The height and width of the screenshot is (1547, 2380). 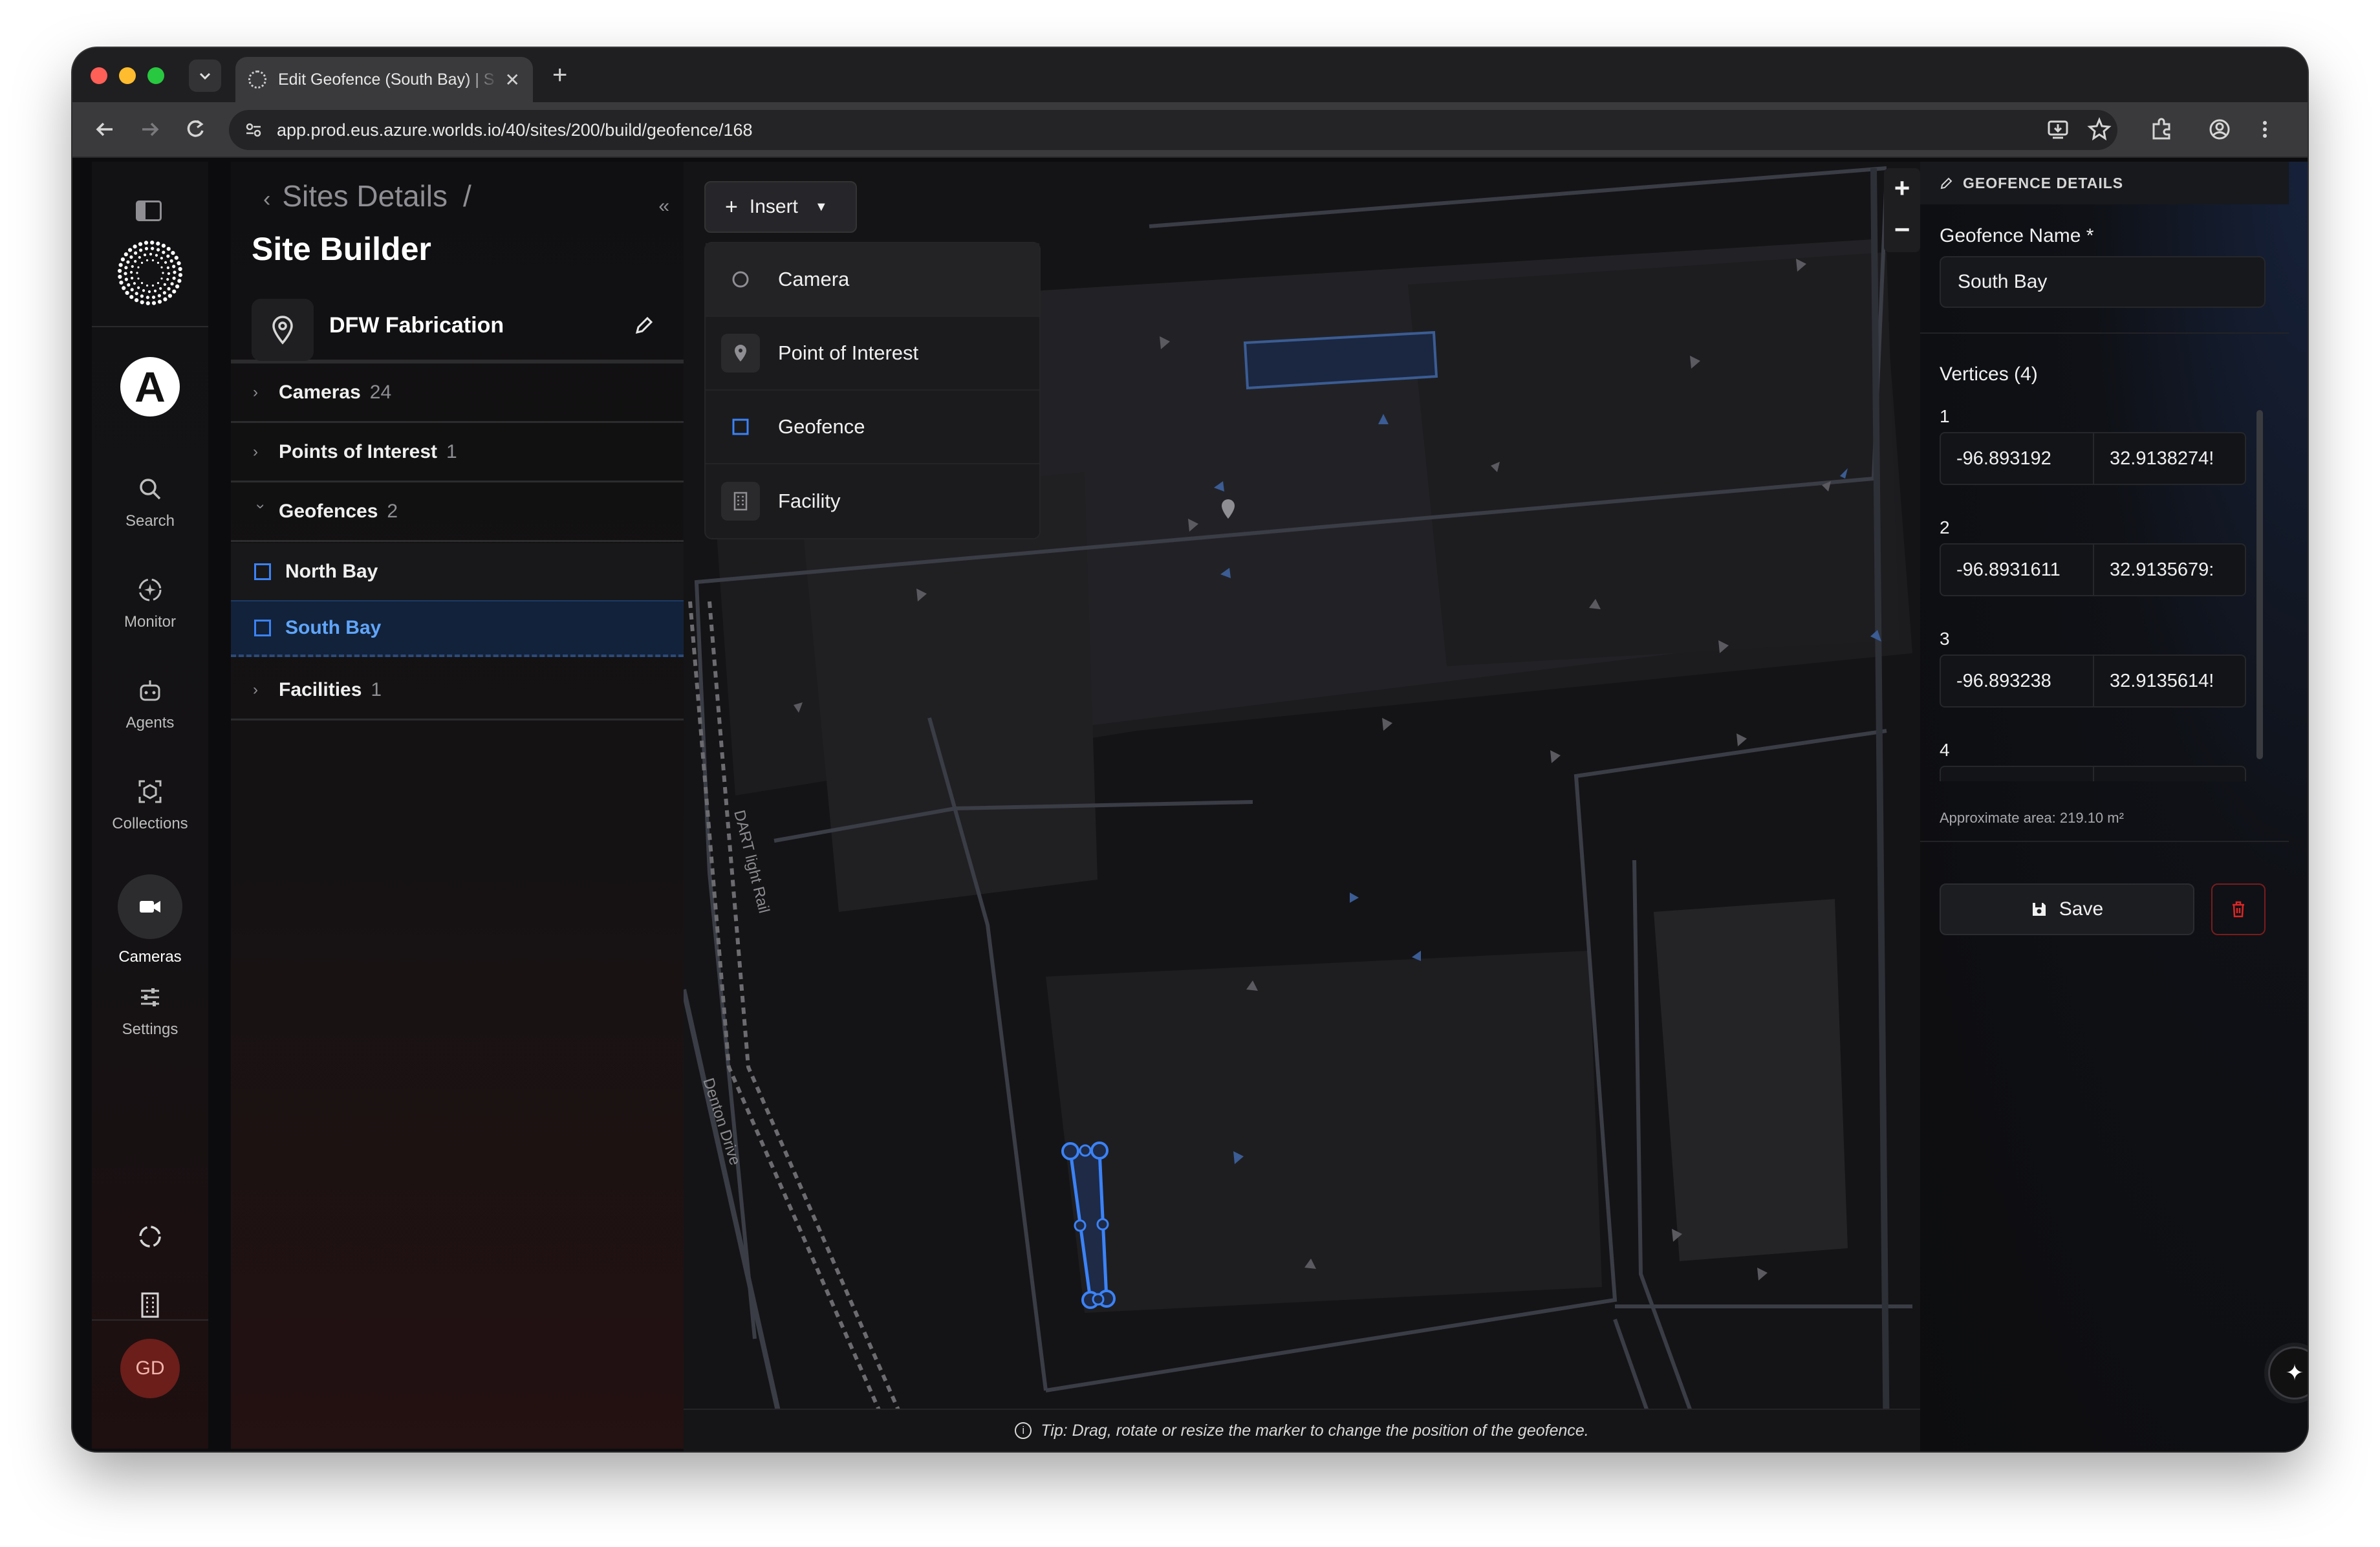 What do you see at coordinates (2103, 282) in the screenshot?
I see `geofence-name-input: South Bay` at bounding box center [2103, 282].